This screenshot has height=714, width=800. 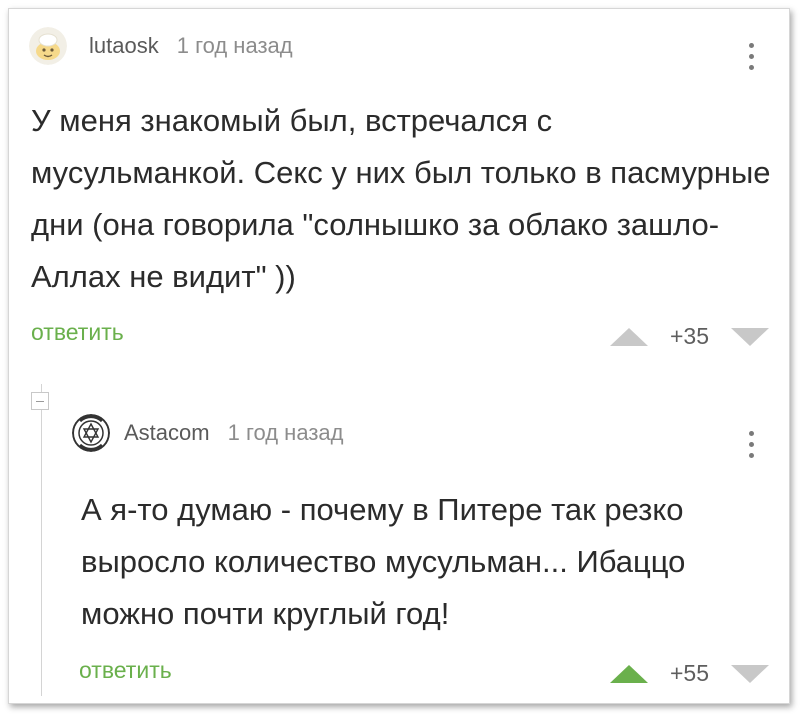 I want to click on rating-controls: +35, so click(x=689, y=336).